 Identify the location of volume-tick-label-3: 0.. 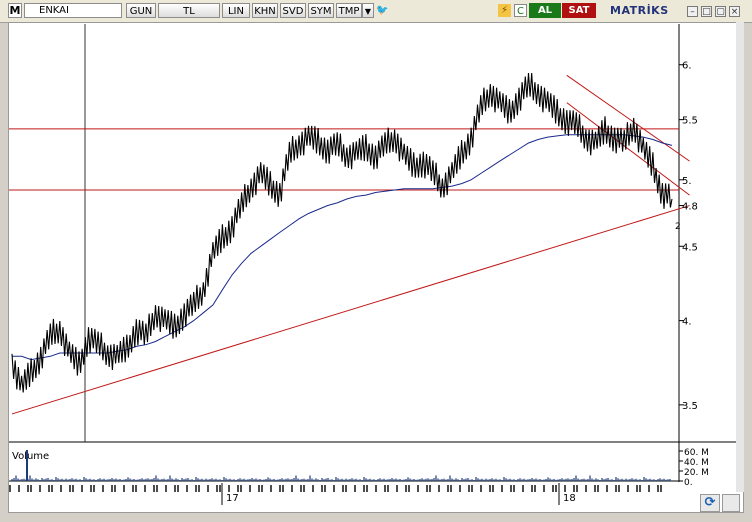
(688, 483).